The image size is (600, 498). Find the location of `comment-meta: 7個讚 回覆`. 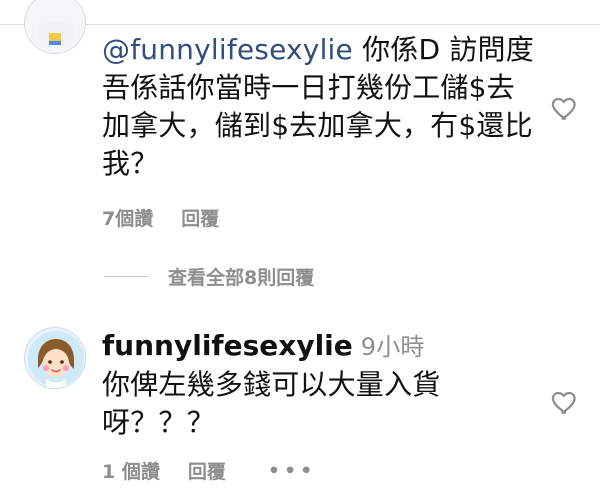

comment-meta: 7個讚 回覆 is located at coordinates (160, 217).